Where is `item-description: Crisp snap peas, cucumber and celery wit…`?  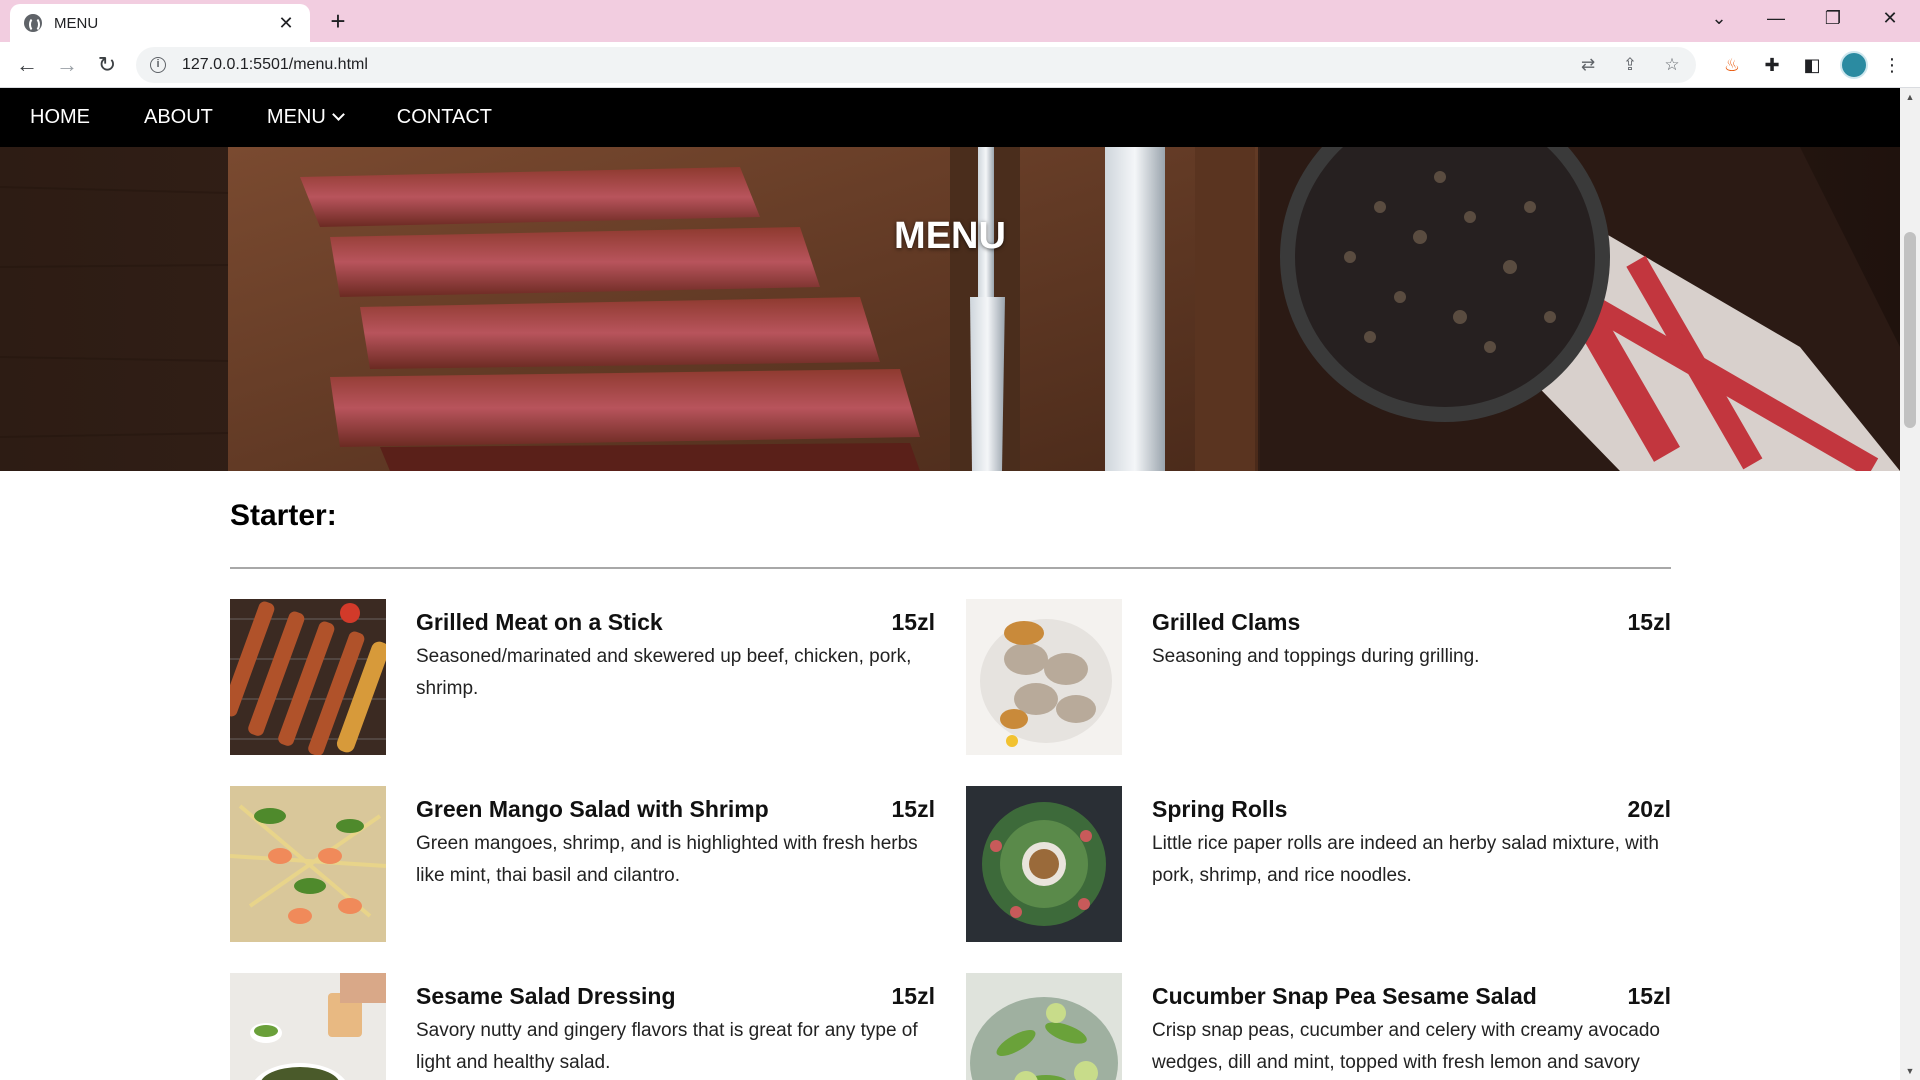
item-description: Crisp snap peas, cucumber and celery wit… is located at coordinates (1406, 1046).